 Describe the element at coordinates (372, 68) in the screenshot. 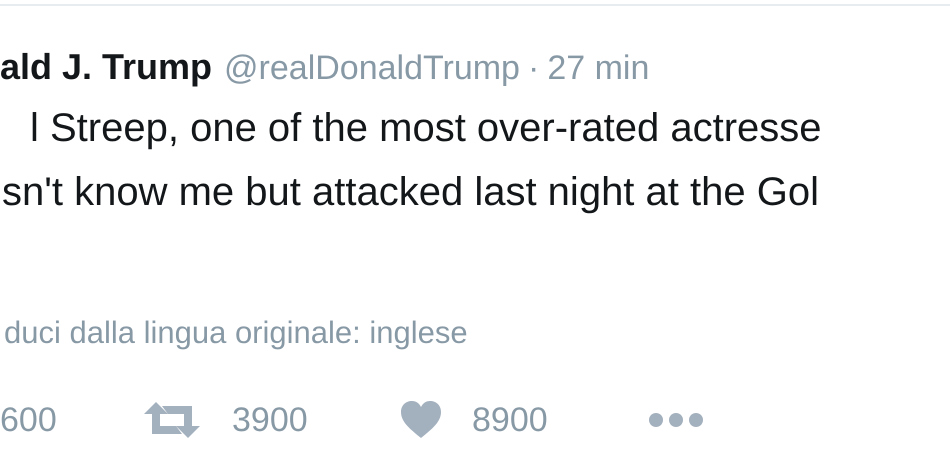

I see `author-handle: @realDonaldTrump` at that location.